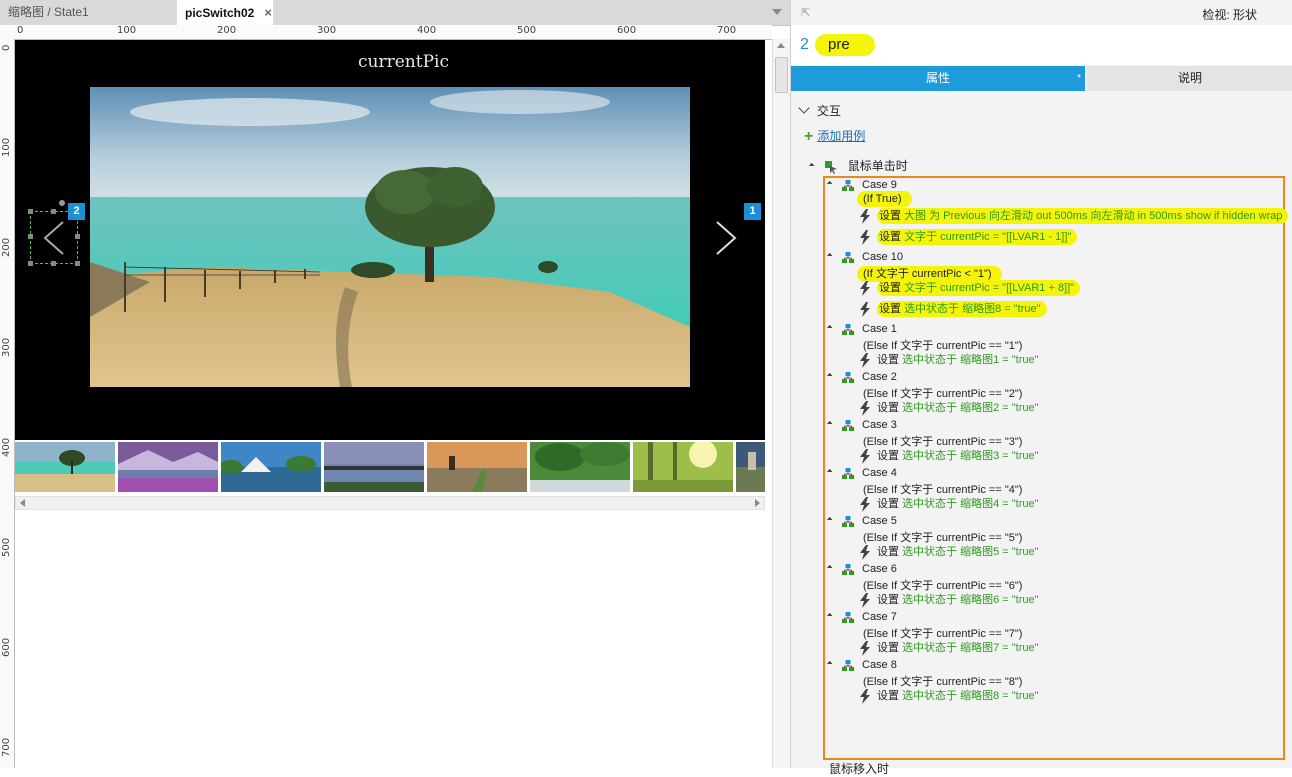 This screenshot has width=1292, height=777. Describe the element at coordinates (834, 136) in the screenshot. I see `add-case-link: + 添加用例` at that location.